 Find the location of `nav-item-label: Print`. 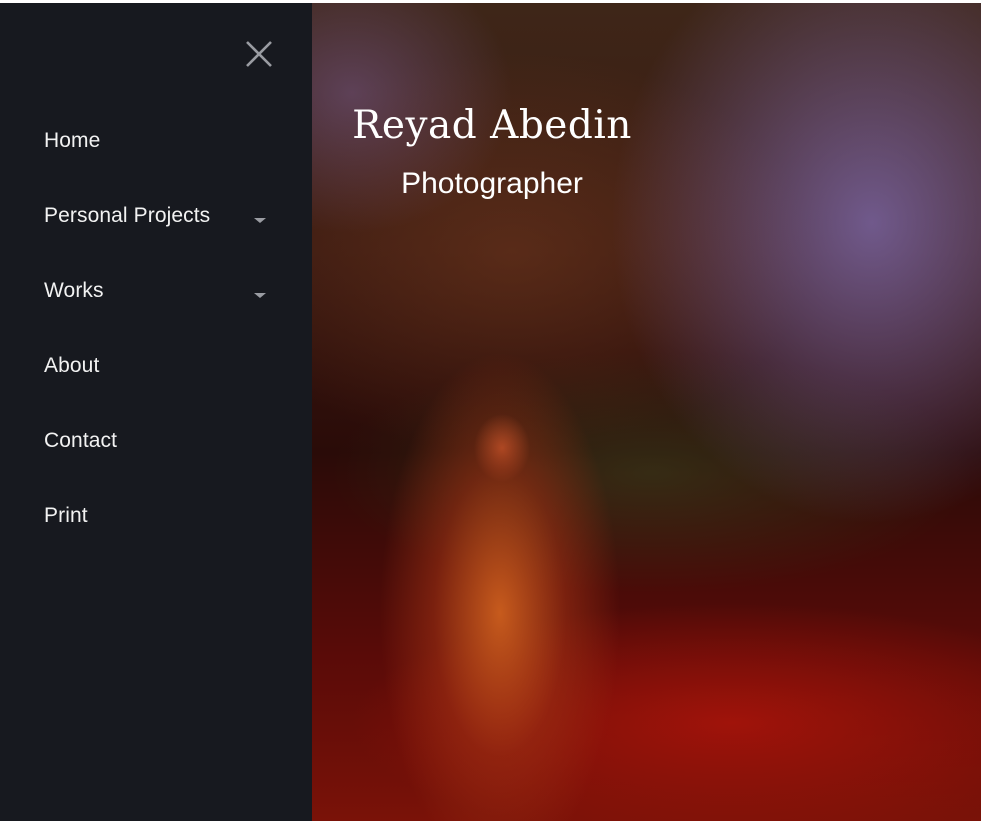

nav-item-label: Print is located at coordinates (66, 515).